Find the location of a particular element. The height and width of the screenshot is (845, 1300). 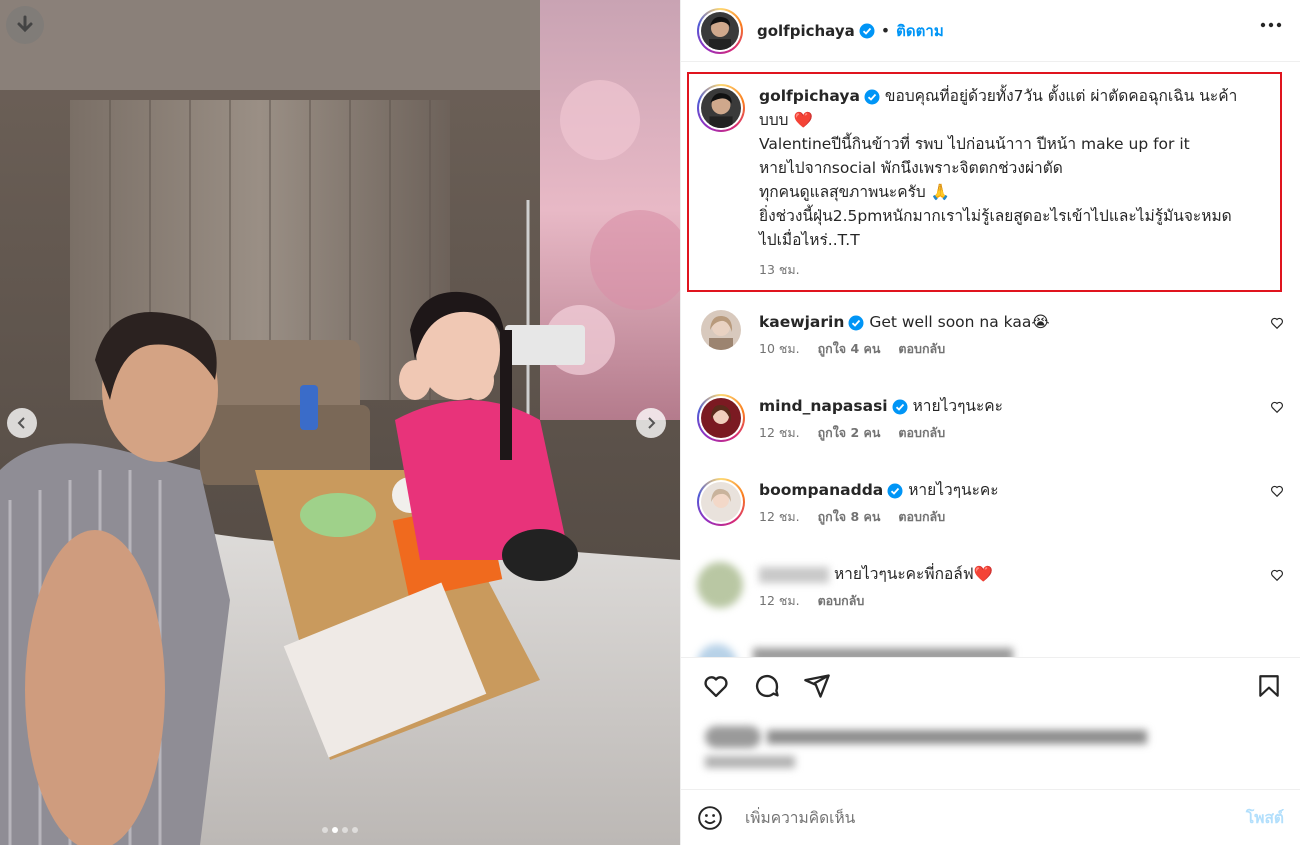

comment-item: หายไวๆนะคะพี่กอล์ฟ❤️ 12 ชม. ตอบกลับ is located at coordinates (990, 586).